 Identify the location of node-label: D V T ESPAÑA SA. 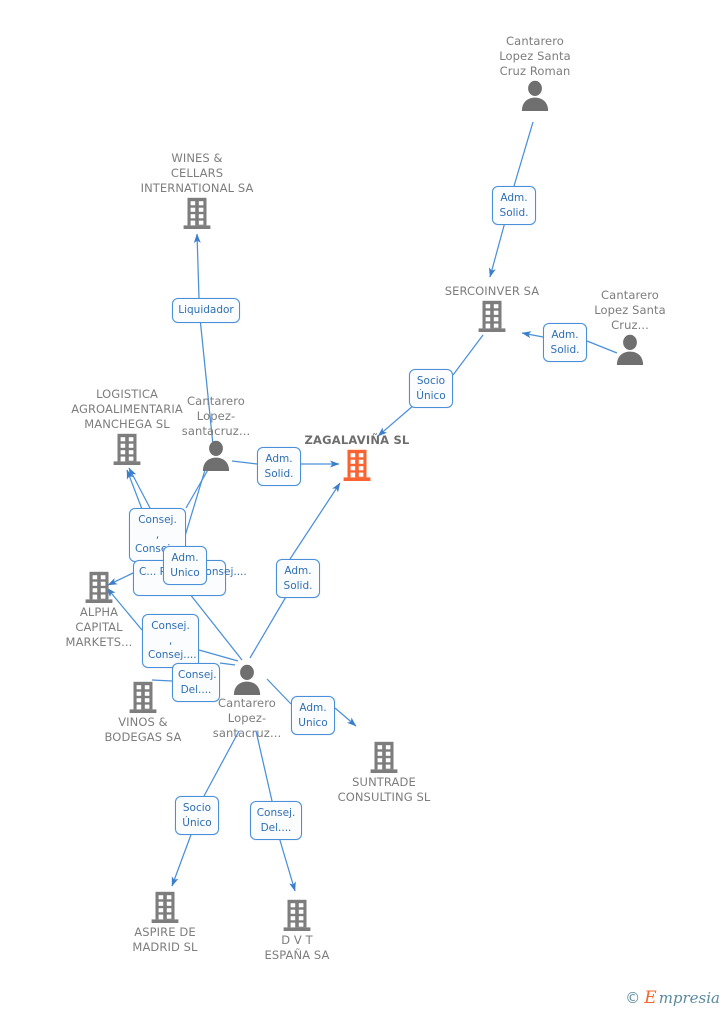
(297, 947).